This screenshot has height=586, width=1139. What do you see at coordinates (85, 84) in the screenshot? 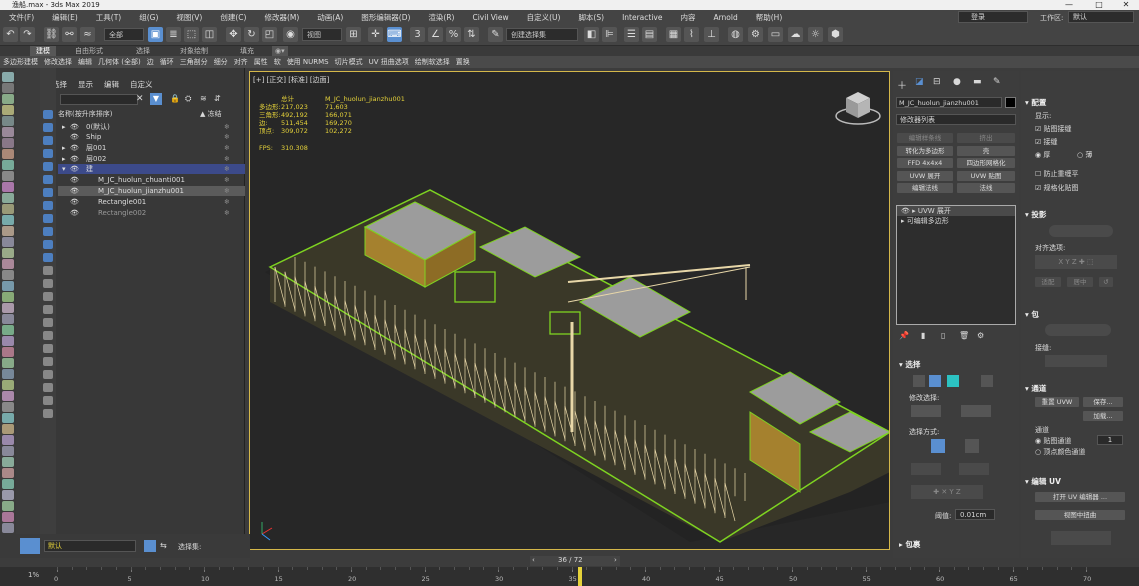
I see `scene-tab-display: 显示` at bounding box center [85, 84].